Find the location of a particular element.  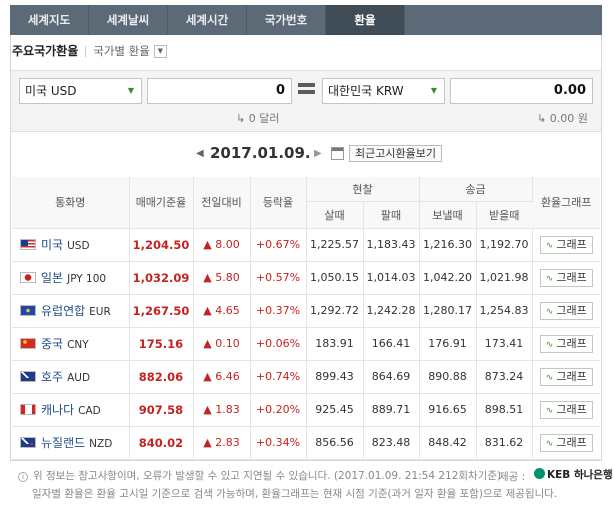

currency-name: 호주 is located at coordinates (52, 377).